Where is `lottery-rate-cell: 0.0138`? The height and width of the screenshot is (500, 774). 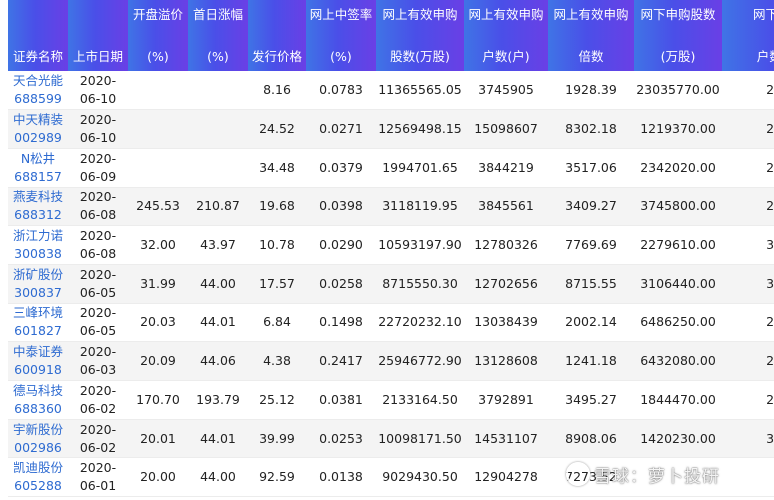
lottery-rate-cell: 0.0138 is located at coordinates (341, 477).